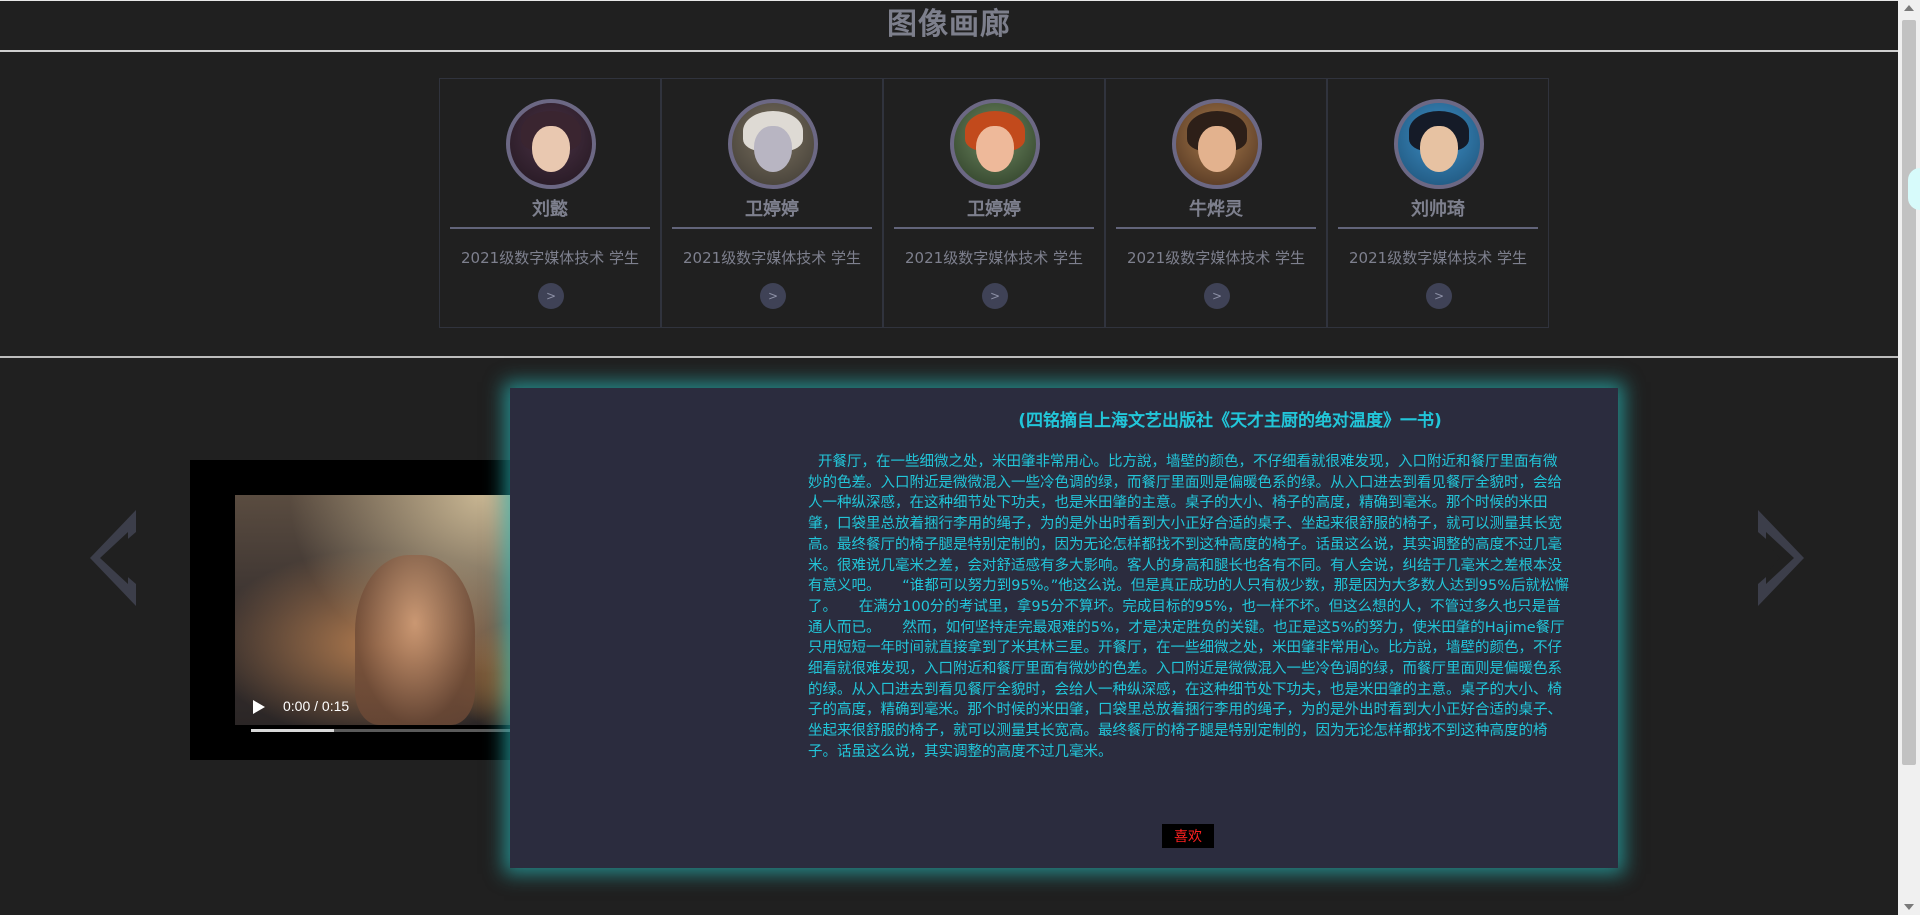  What do you see at coordinates (1216, 209) in the screenshot?
I see `member-name: 牛烨灵` at bounding box center [1216, 209].